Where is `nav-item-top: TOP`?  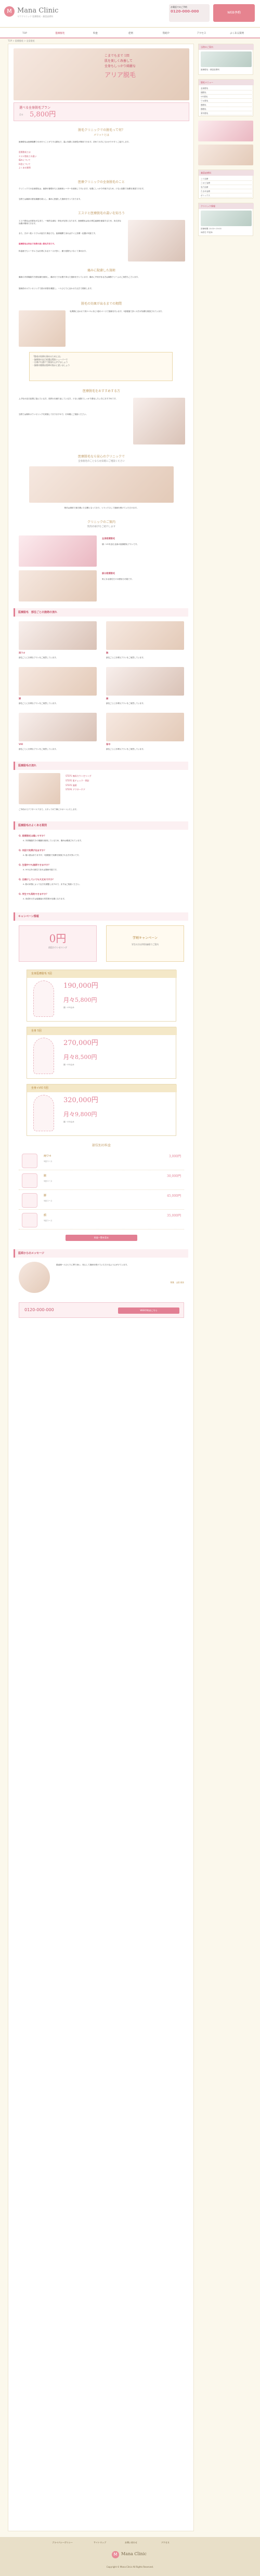
nav-item-top: TOP is located at coordinates (24, 33).